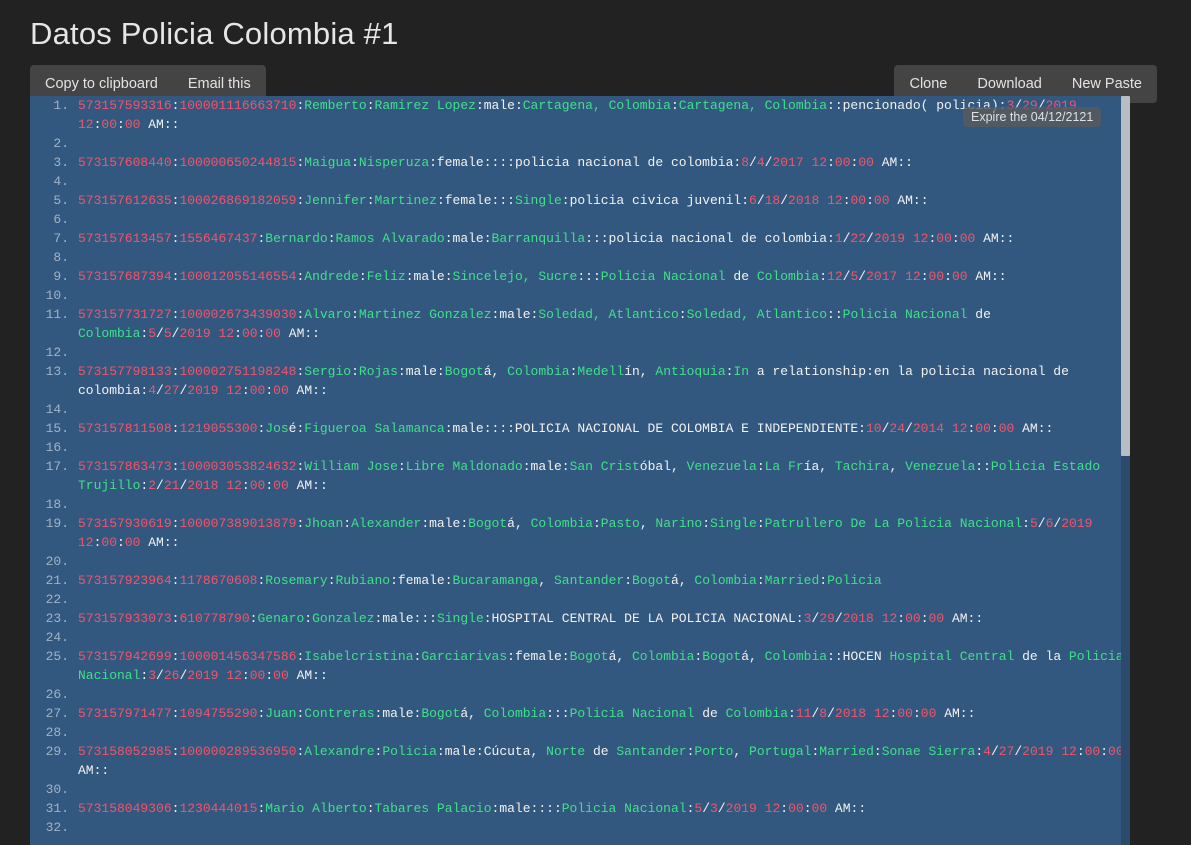 The width and height of the screenshot is (1191, 845). What do you see at coordinates (804, 200) in the screenshot?
I see `code-token-num: 2018` at bounding box center [804, 200].